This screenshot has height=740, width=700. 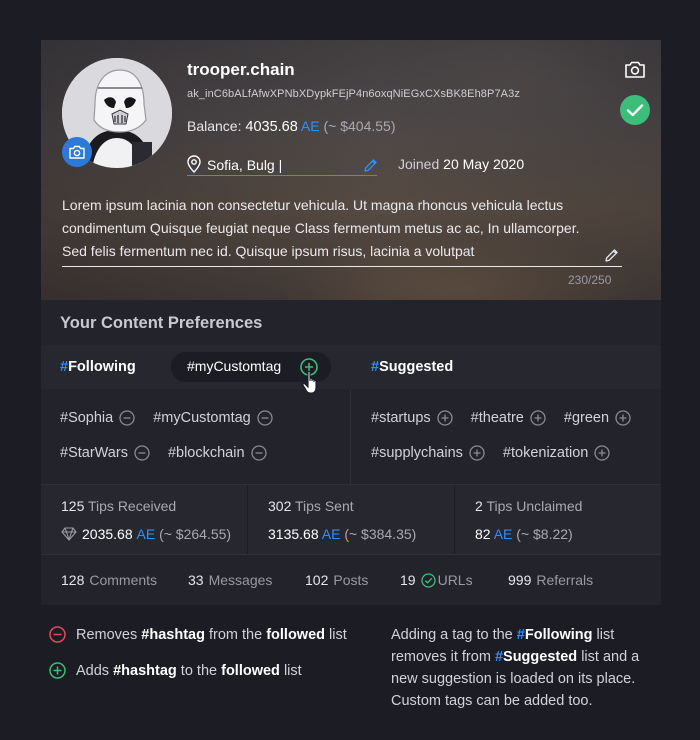 What do you see at coordinates (461, 164) in the screenshot?
I see `joined-date: Joined 20 May 2020` at bounding box center [461, 164].